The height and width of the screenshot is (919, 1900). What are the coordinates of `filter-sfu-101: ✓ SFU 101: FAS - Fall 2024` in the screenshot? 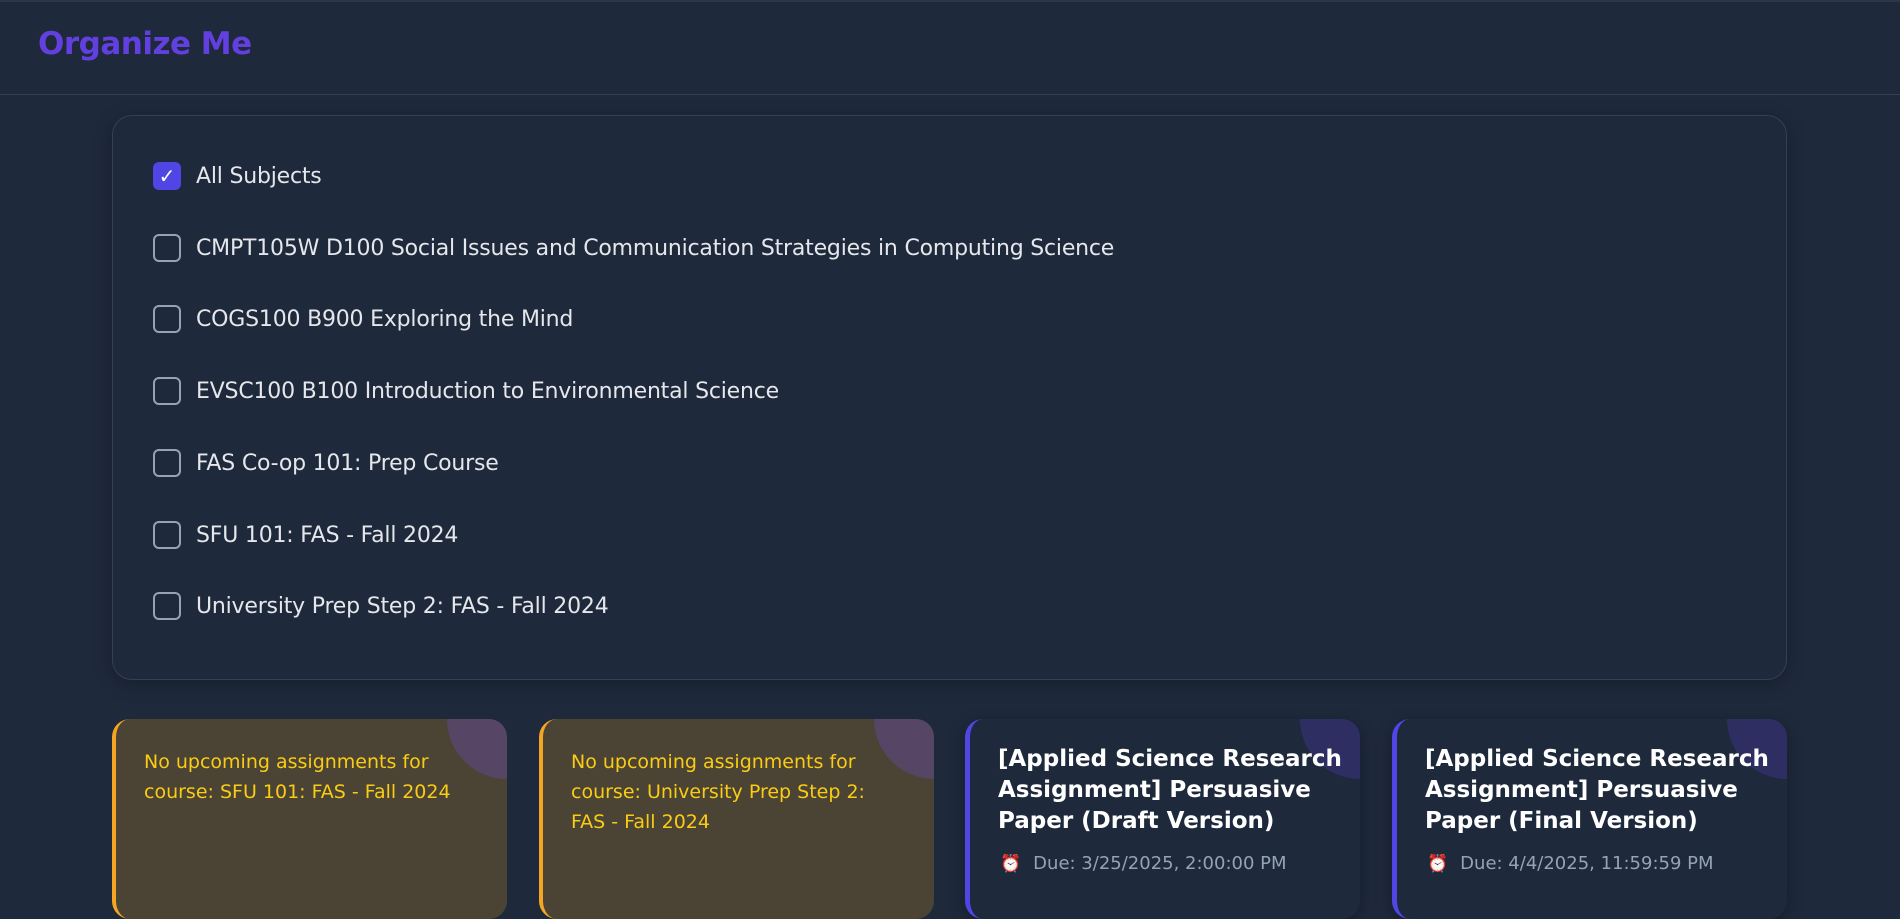 It's located at (305, 535).